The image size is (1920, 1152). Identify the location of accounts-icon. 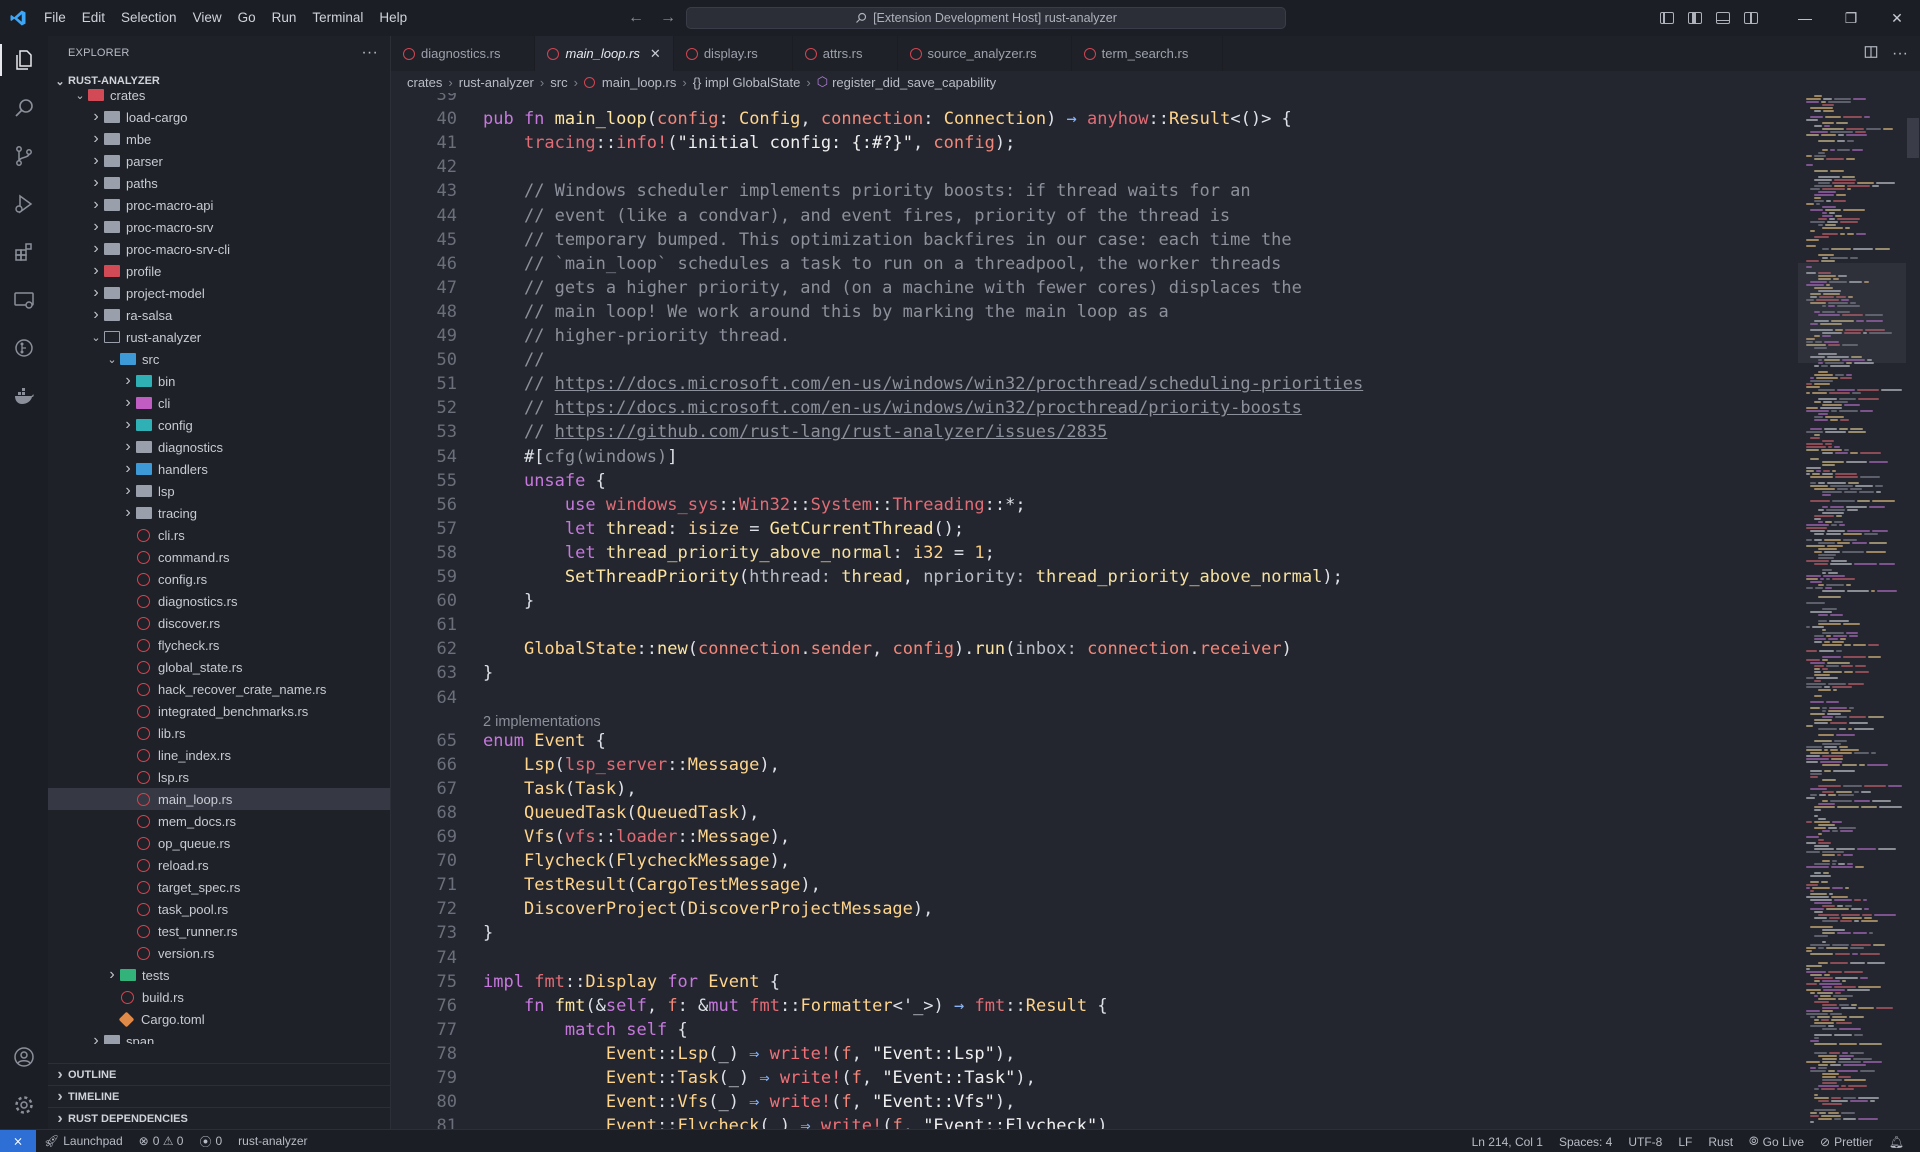
(24, 1057).